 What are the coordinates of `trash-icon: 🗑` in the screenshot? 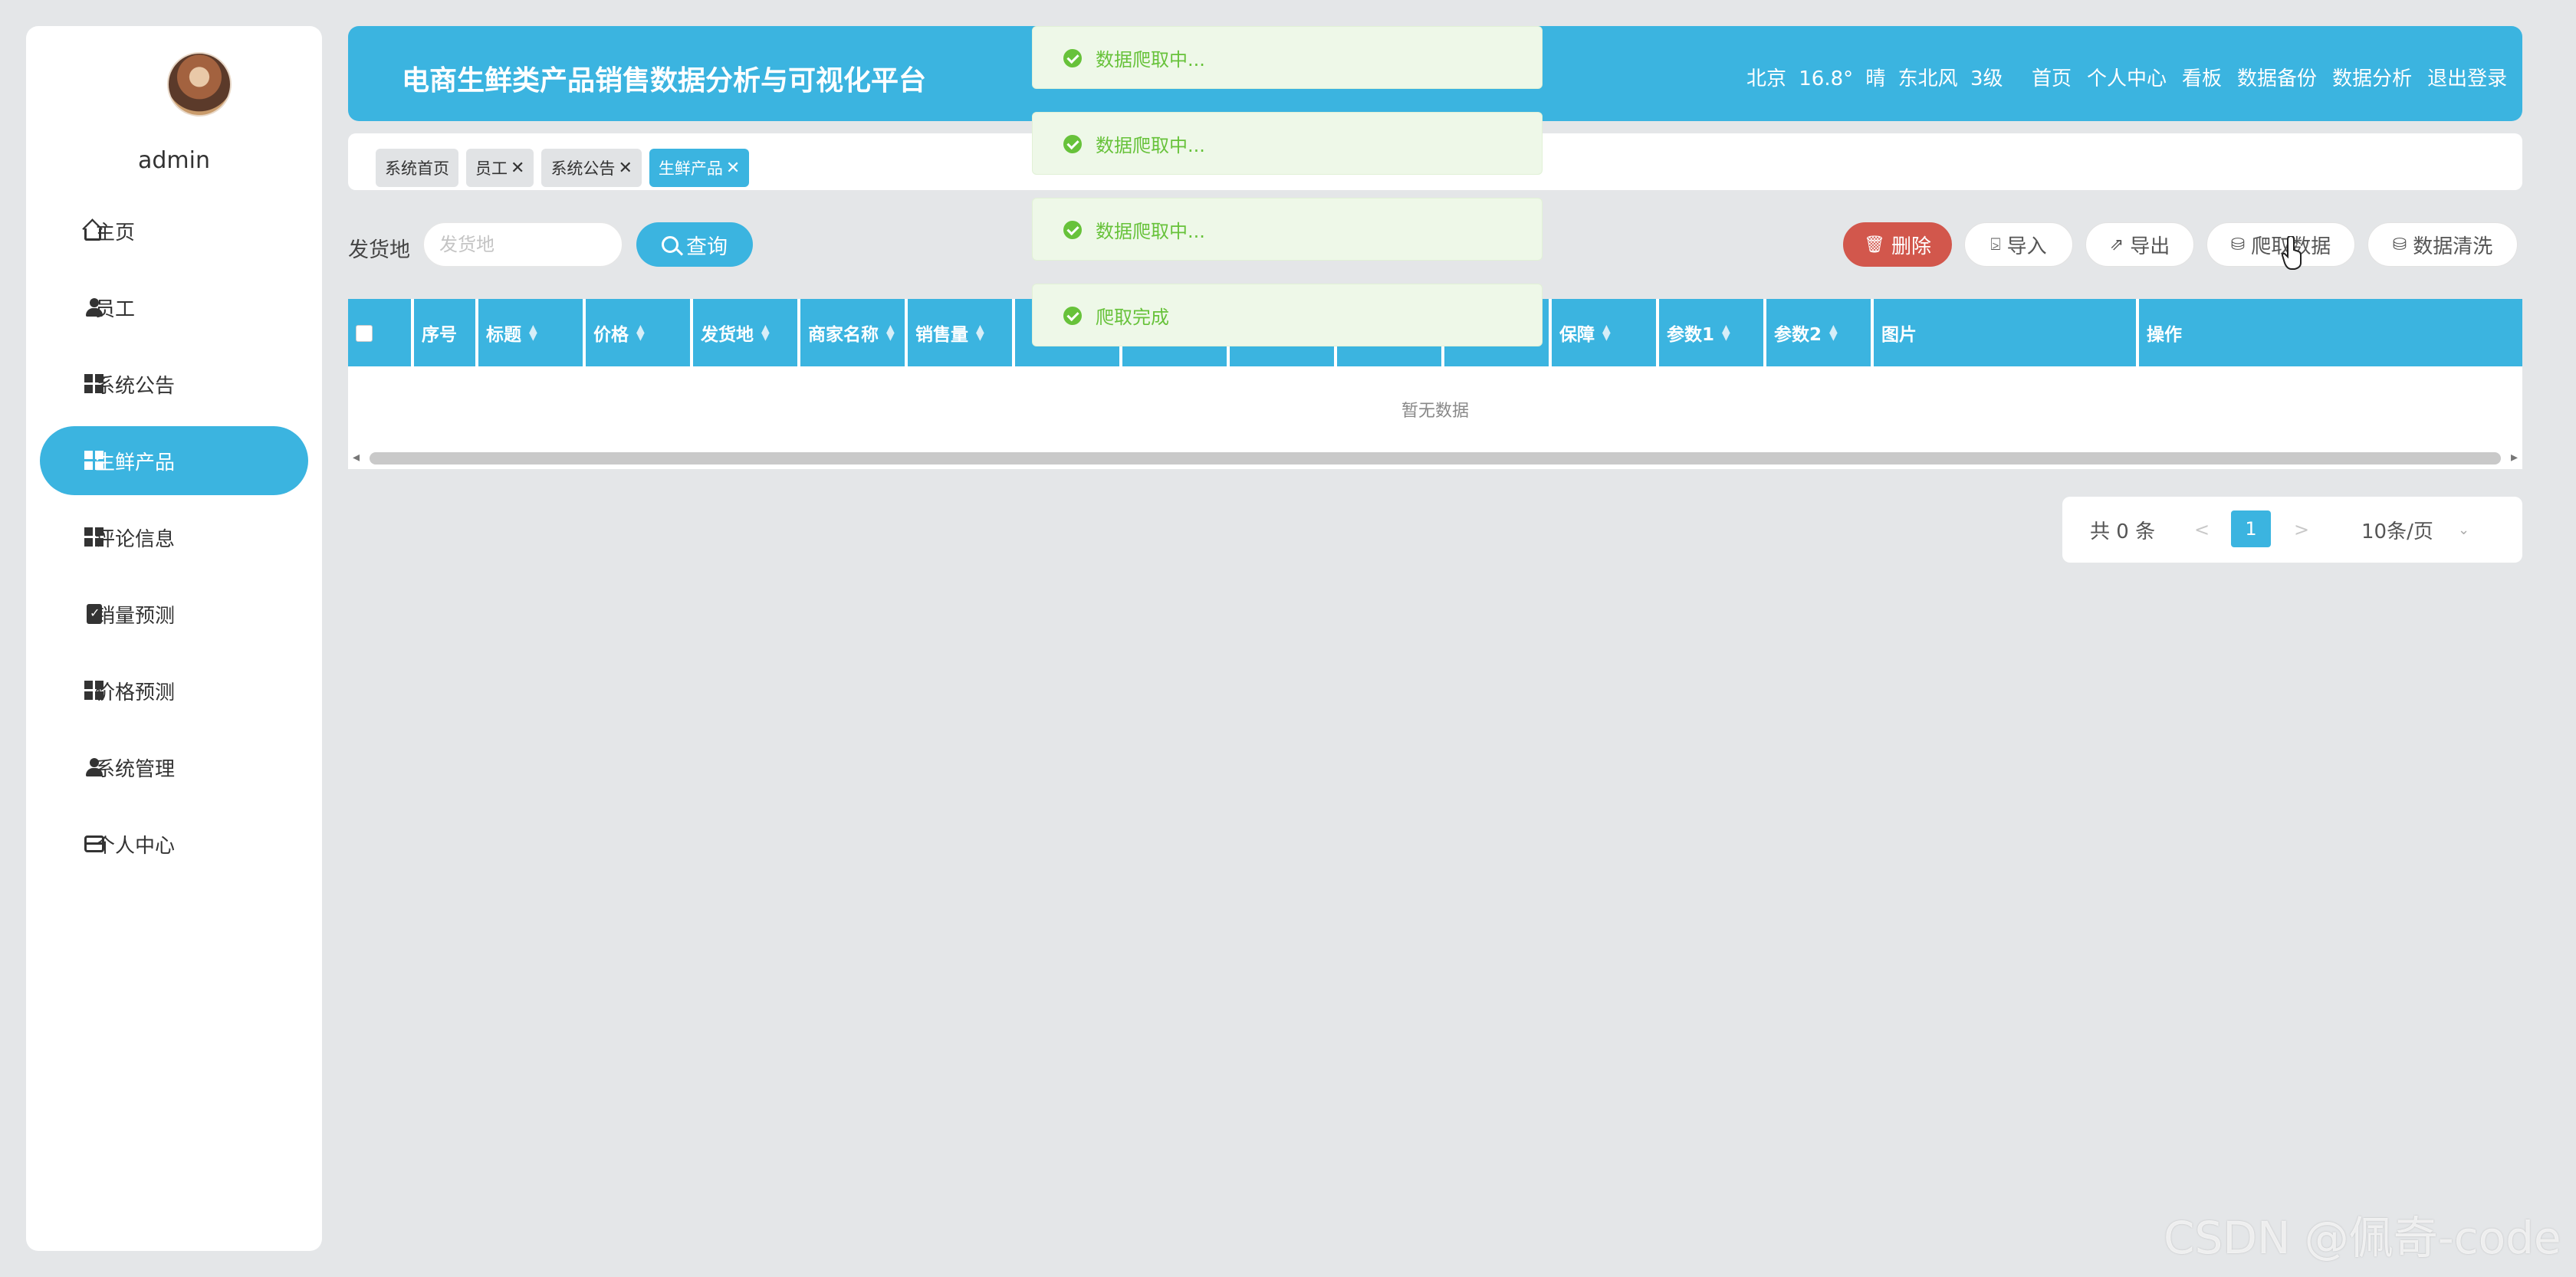 It's located at (1875, 244).